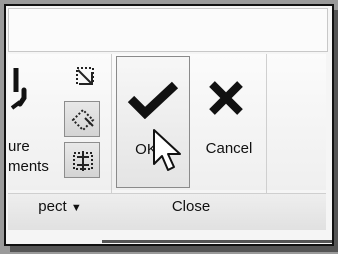  I want to click on x-icon, so click(226, 98).